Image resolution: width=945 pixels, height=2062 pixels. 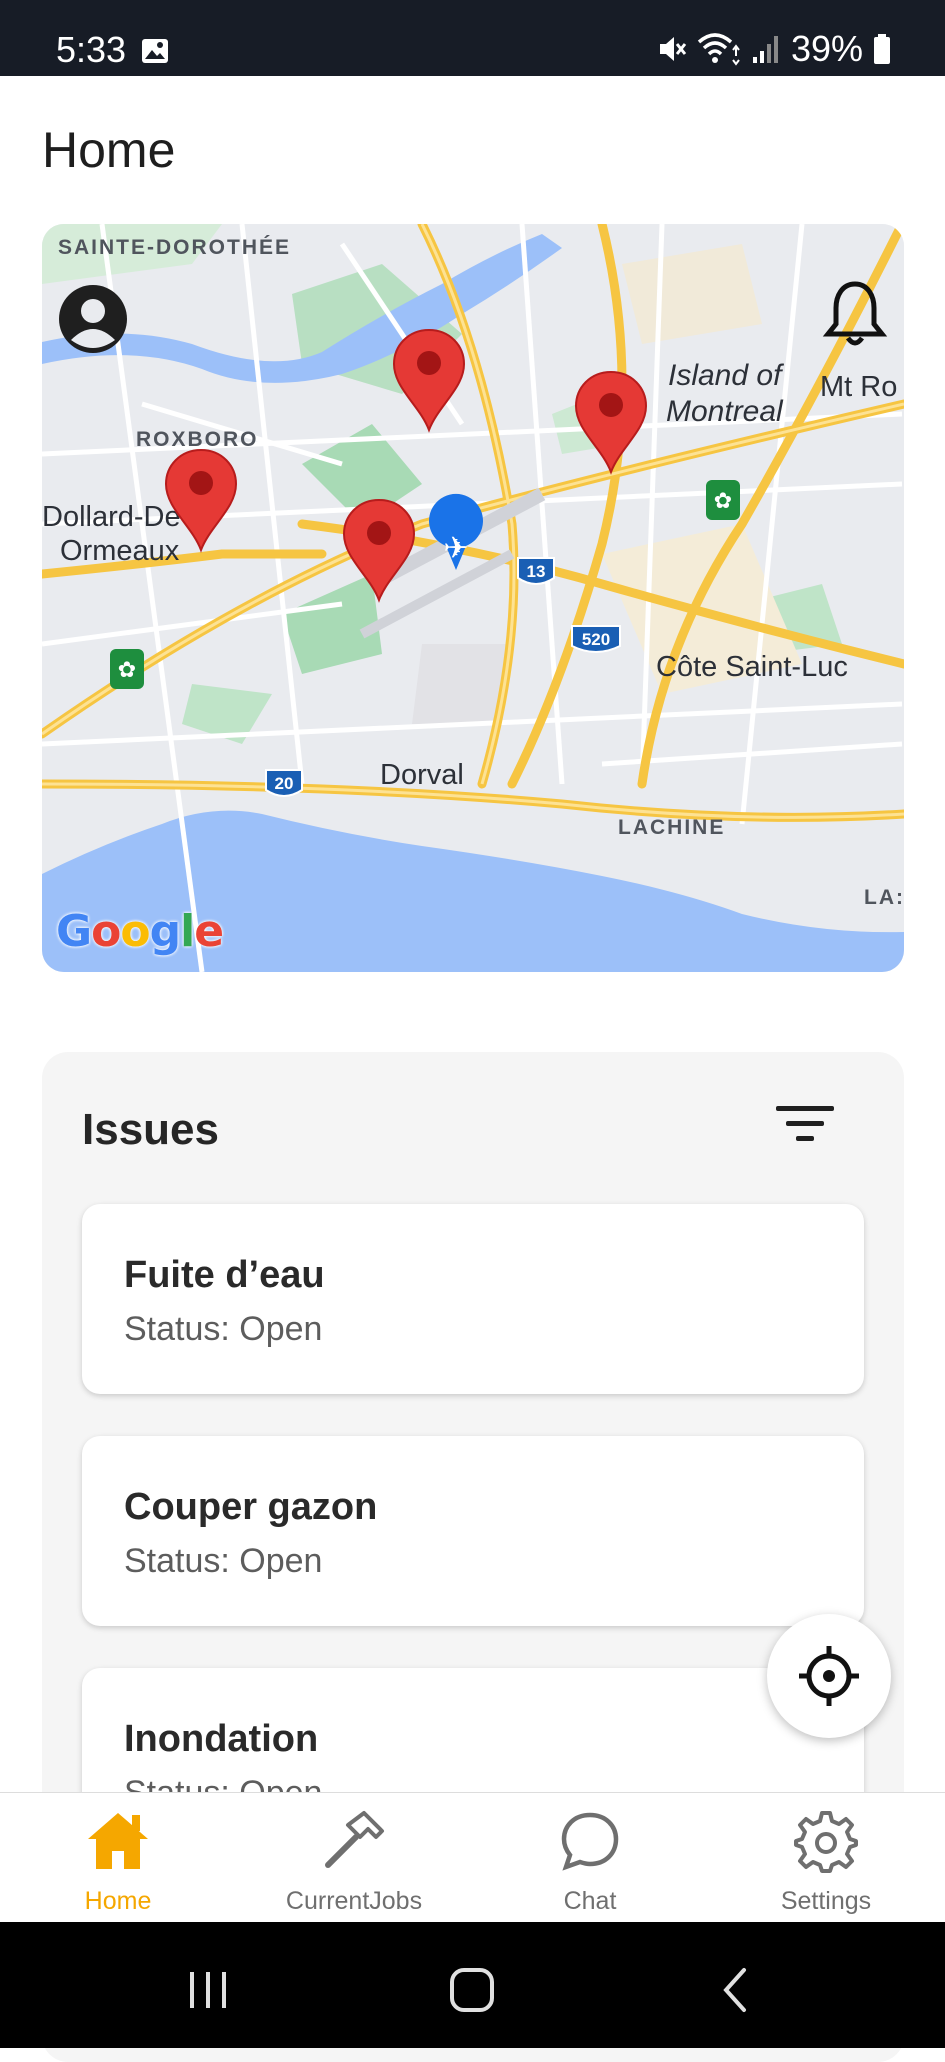 What do you see at coordinates (118, 1901) in the screenshot?
I see `nav-home-label: Home` at bounding box center [118, 1901].